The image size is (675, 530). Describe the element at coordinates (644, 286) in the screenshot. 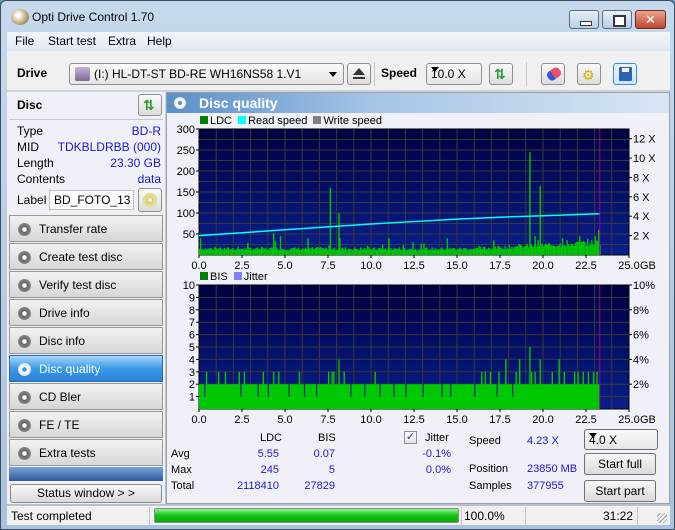

I see `y2-tick-label: 10%` at that location.